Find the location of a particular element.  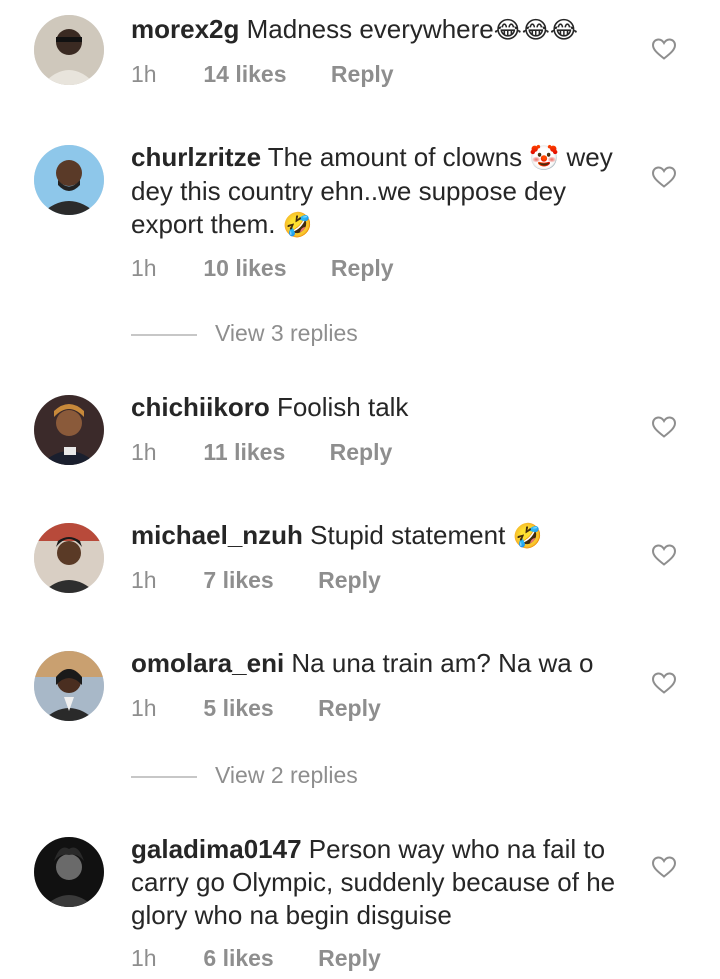

comment-body: Na una train am? Na wa o is located at coordinates (442, 663).